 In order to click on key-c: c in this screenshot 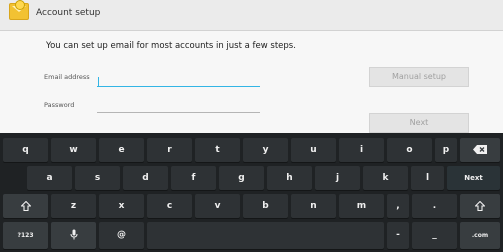, I will do `click(169, 206)`.